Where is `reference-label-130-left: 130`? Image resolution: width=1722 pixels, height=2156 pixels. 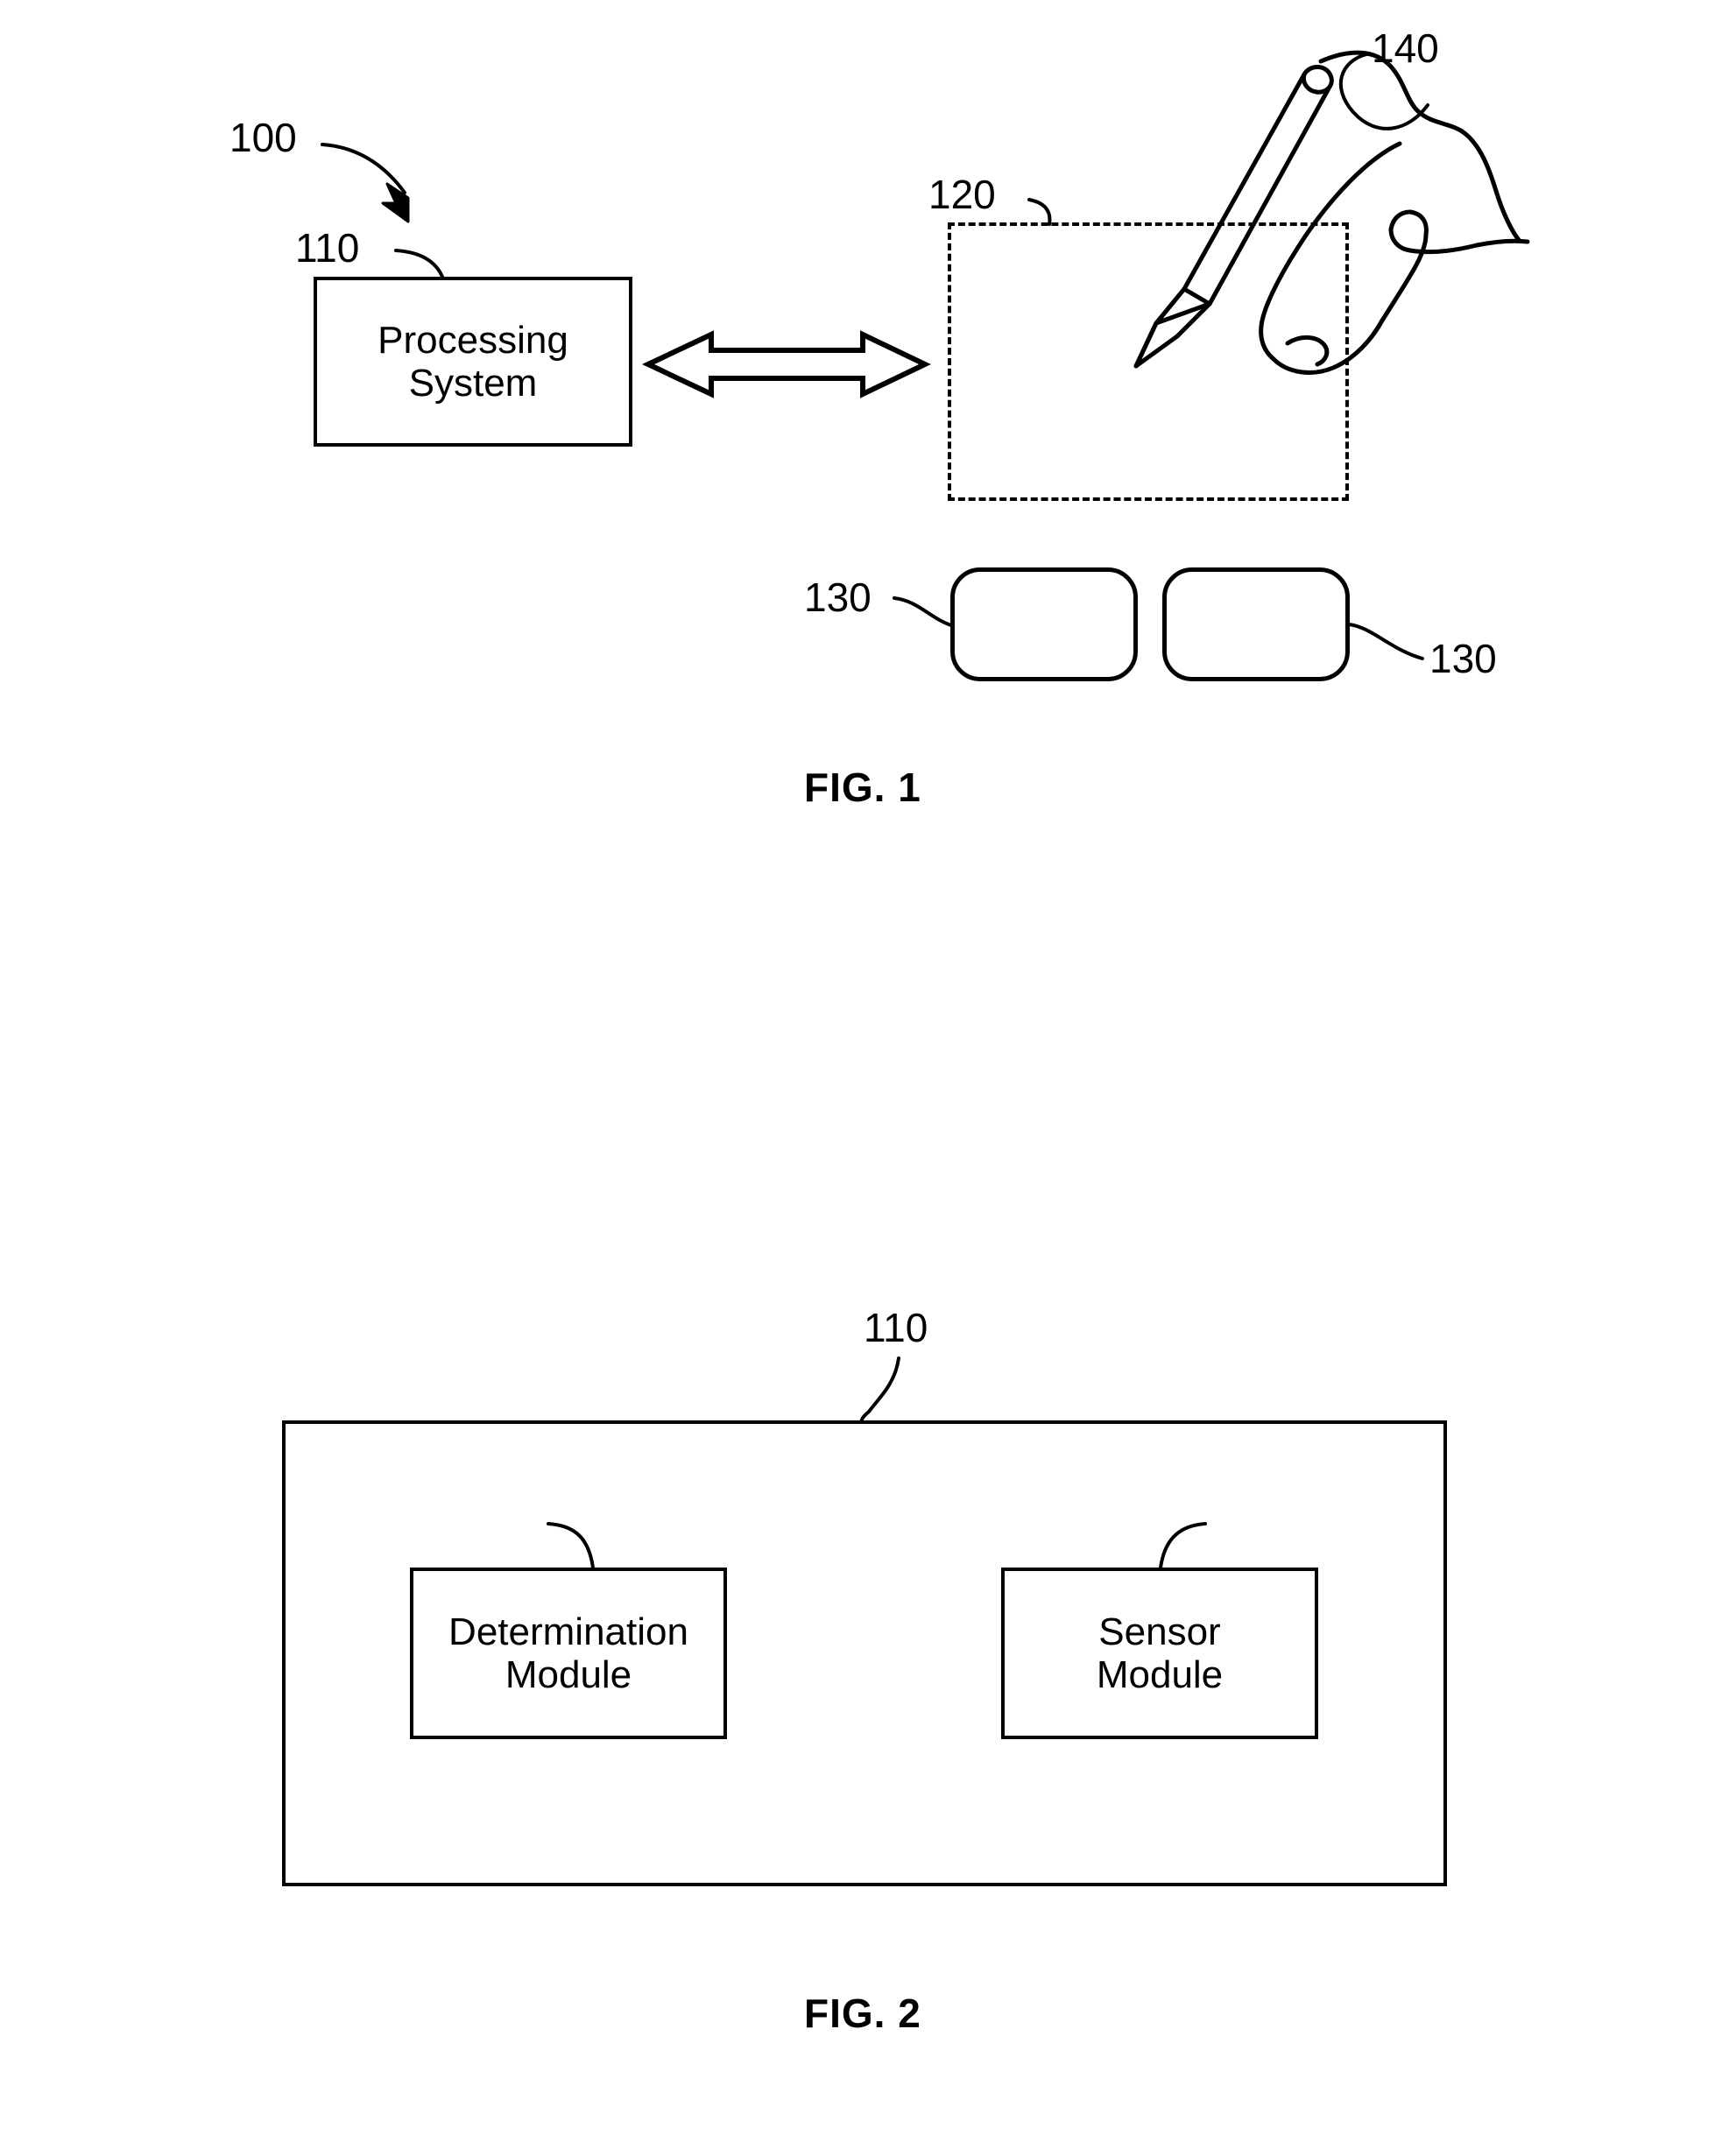 reference-label-130-left: 130 is located at coordinates (838, 597).